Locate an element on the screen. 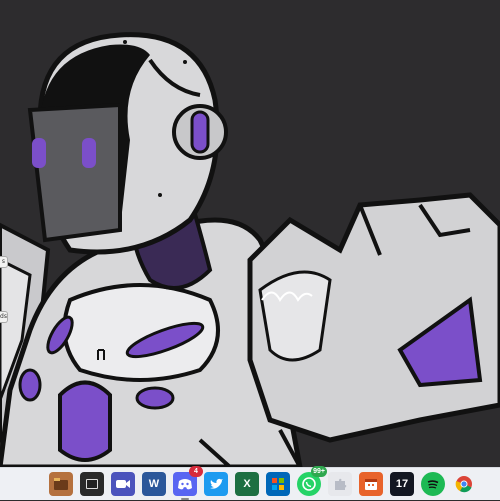  word-icon: W is located at coordinates (154, 484).